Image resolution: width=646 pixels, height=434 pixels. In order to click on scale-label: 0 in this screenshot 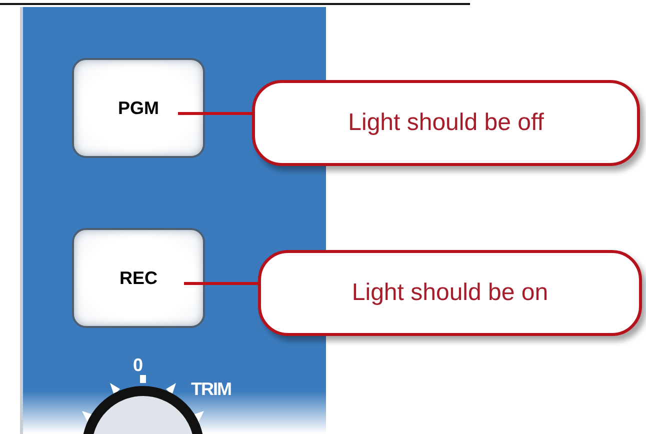, I will do `click(138, 365)`.